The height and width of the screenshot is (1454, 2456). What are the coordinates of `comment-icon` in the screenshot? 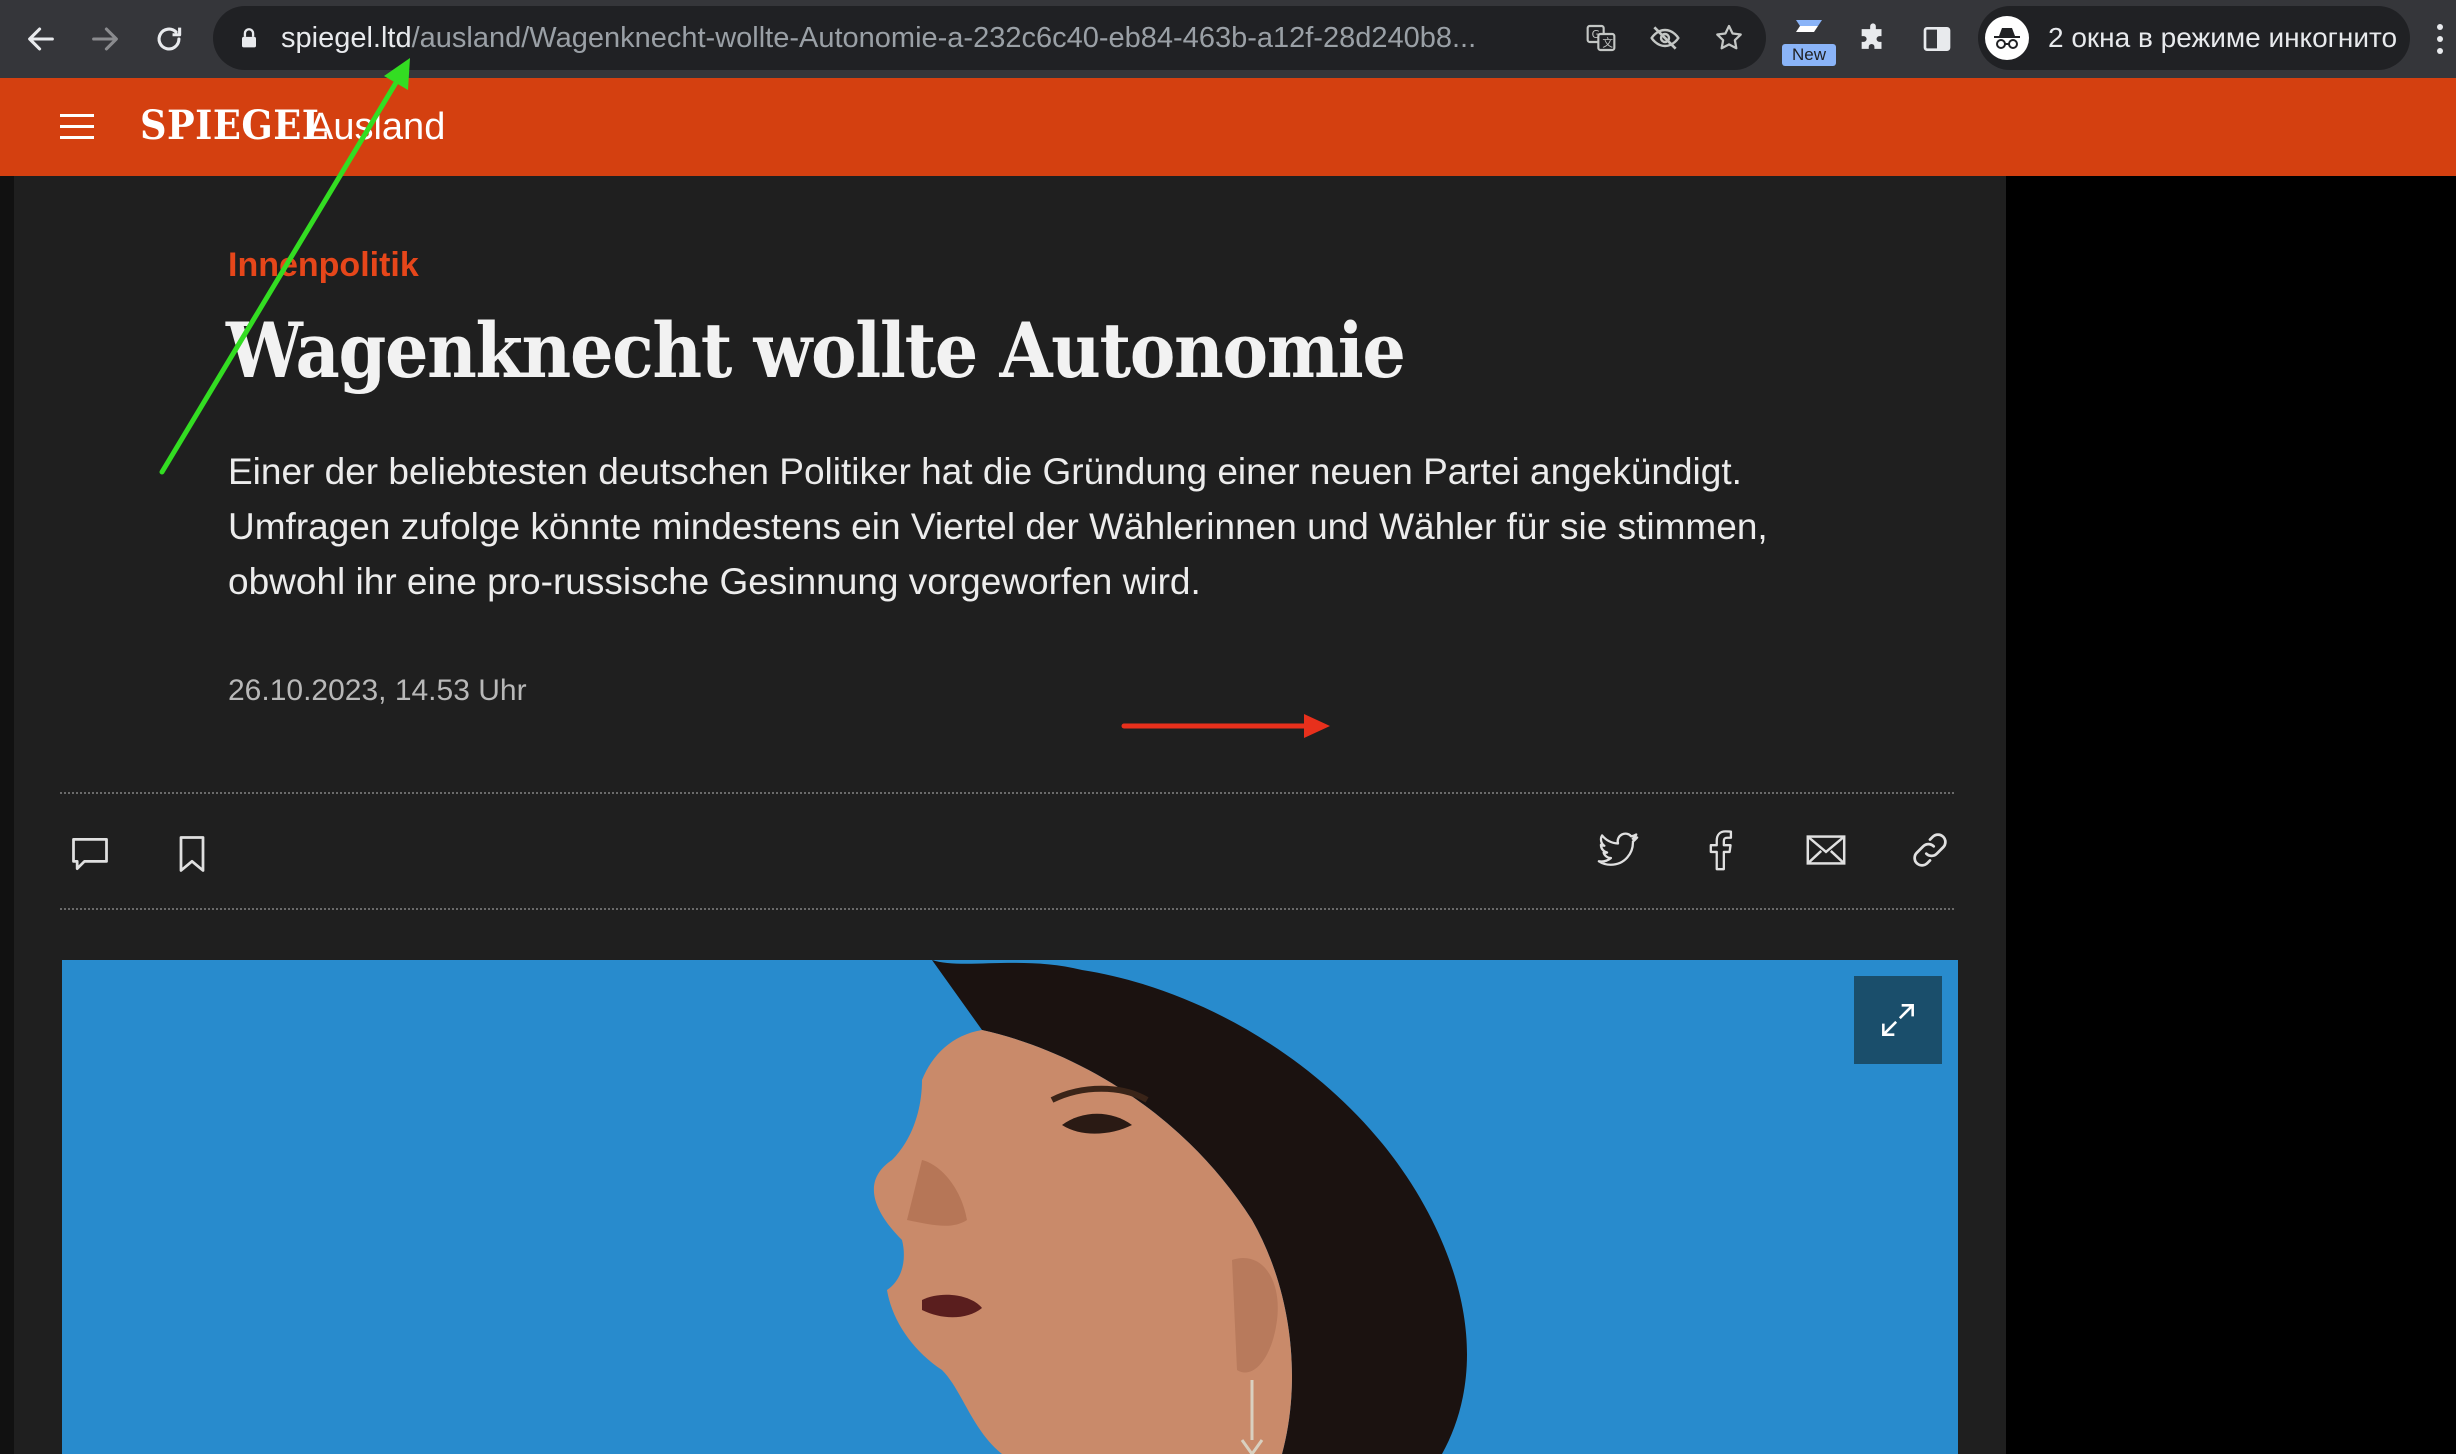 It's located at (90, 854).